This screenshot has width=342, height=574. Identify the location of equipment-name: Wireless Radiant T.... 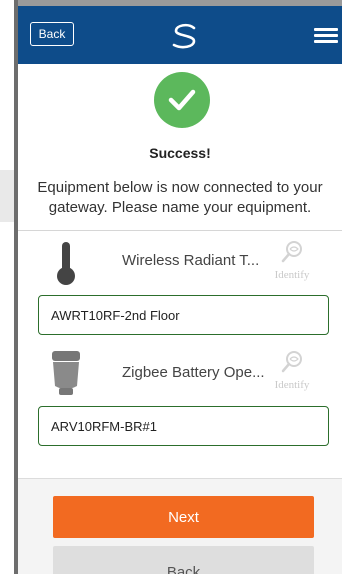
(191, 260).